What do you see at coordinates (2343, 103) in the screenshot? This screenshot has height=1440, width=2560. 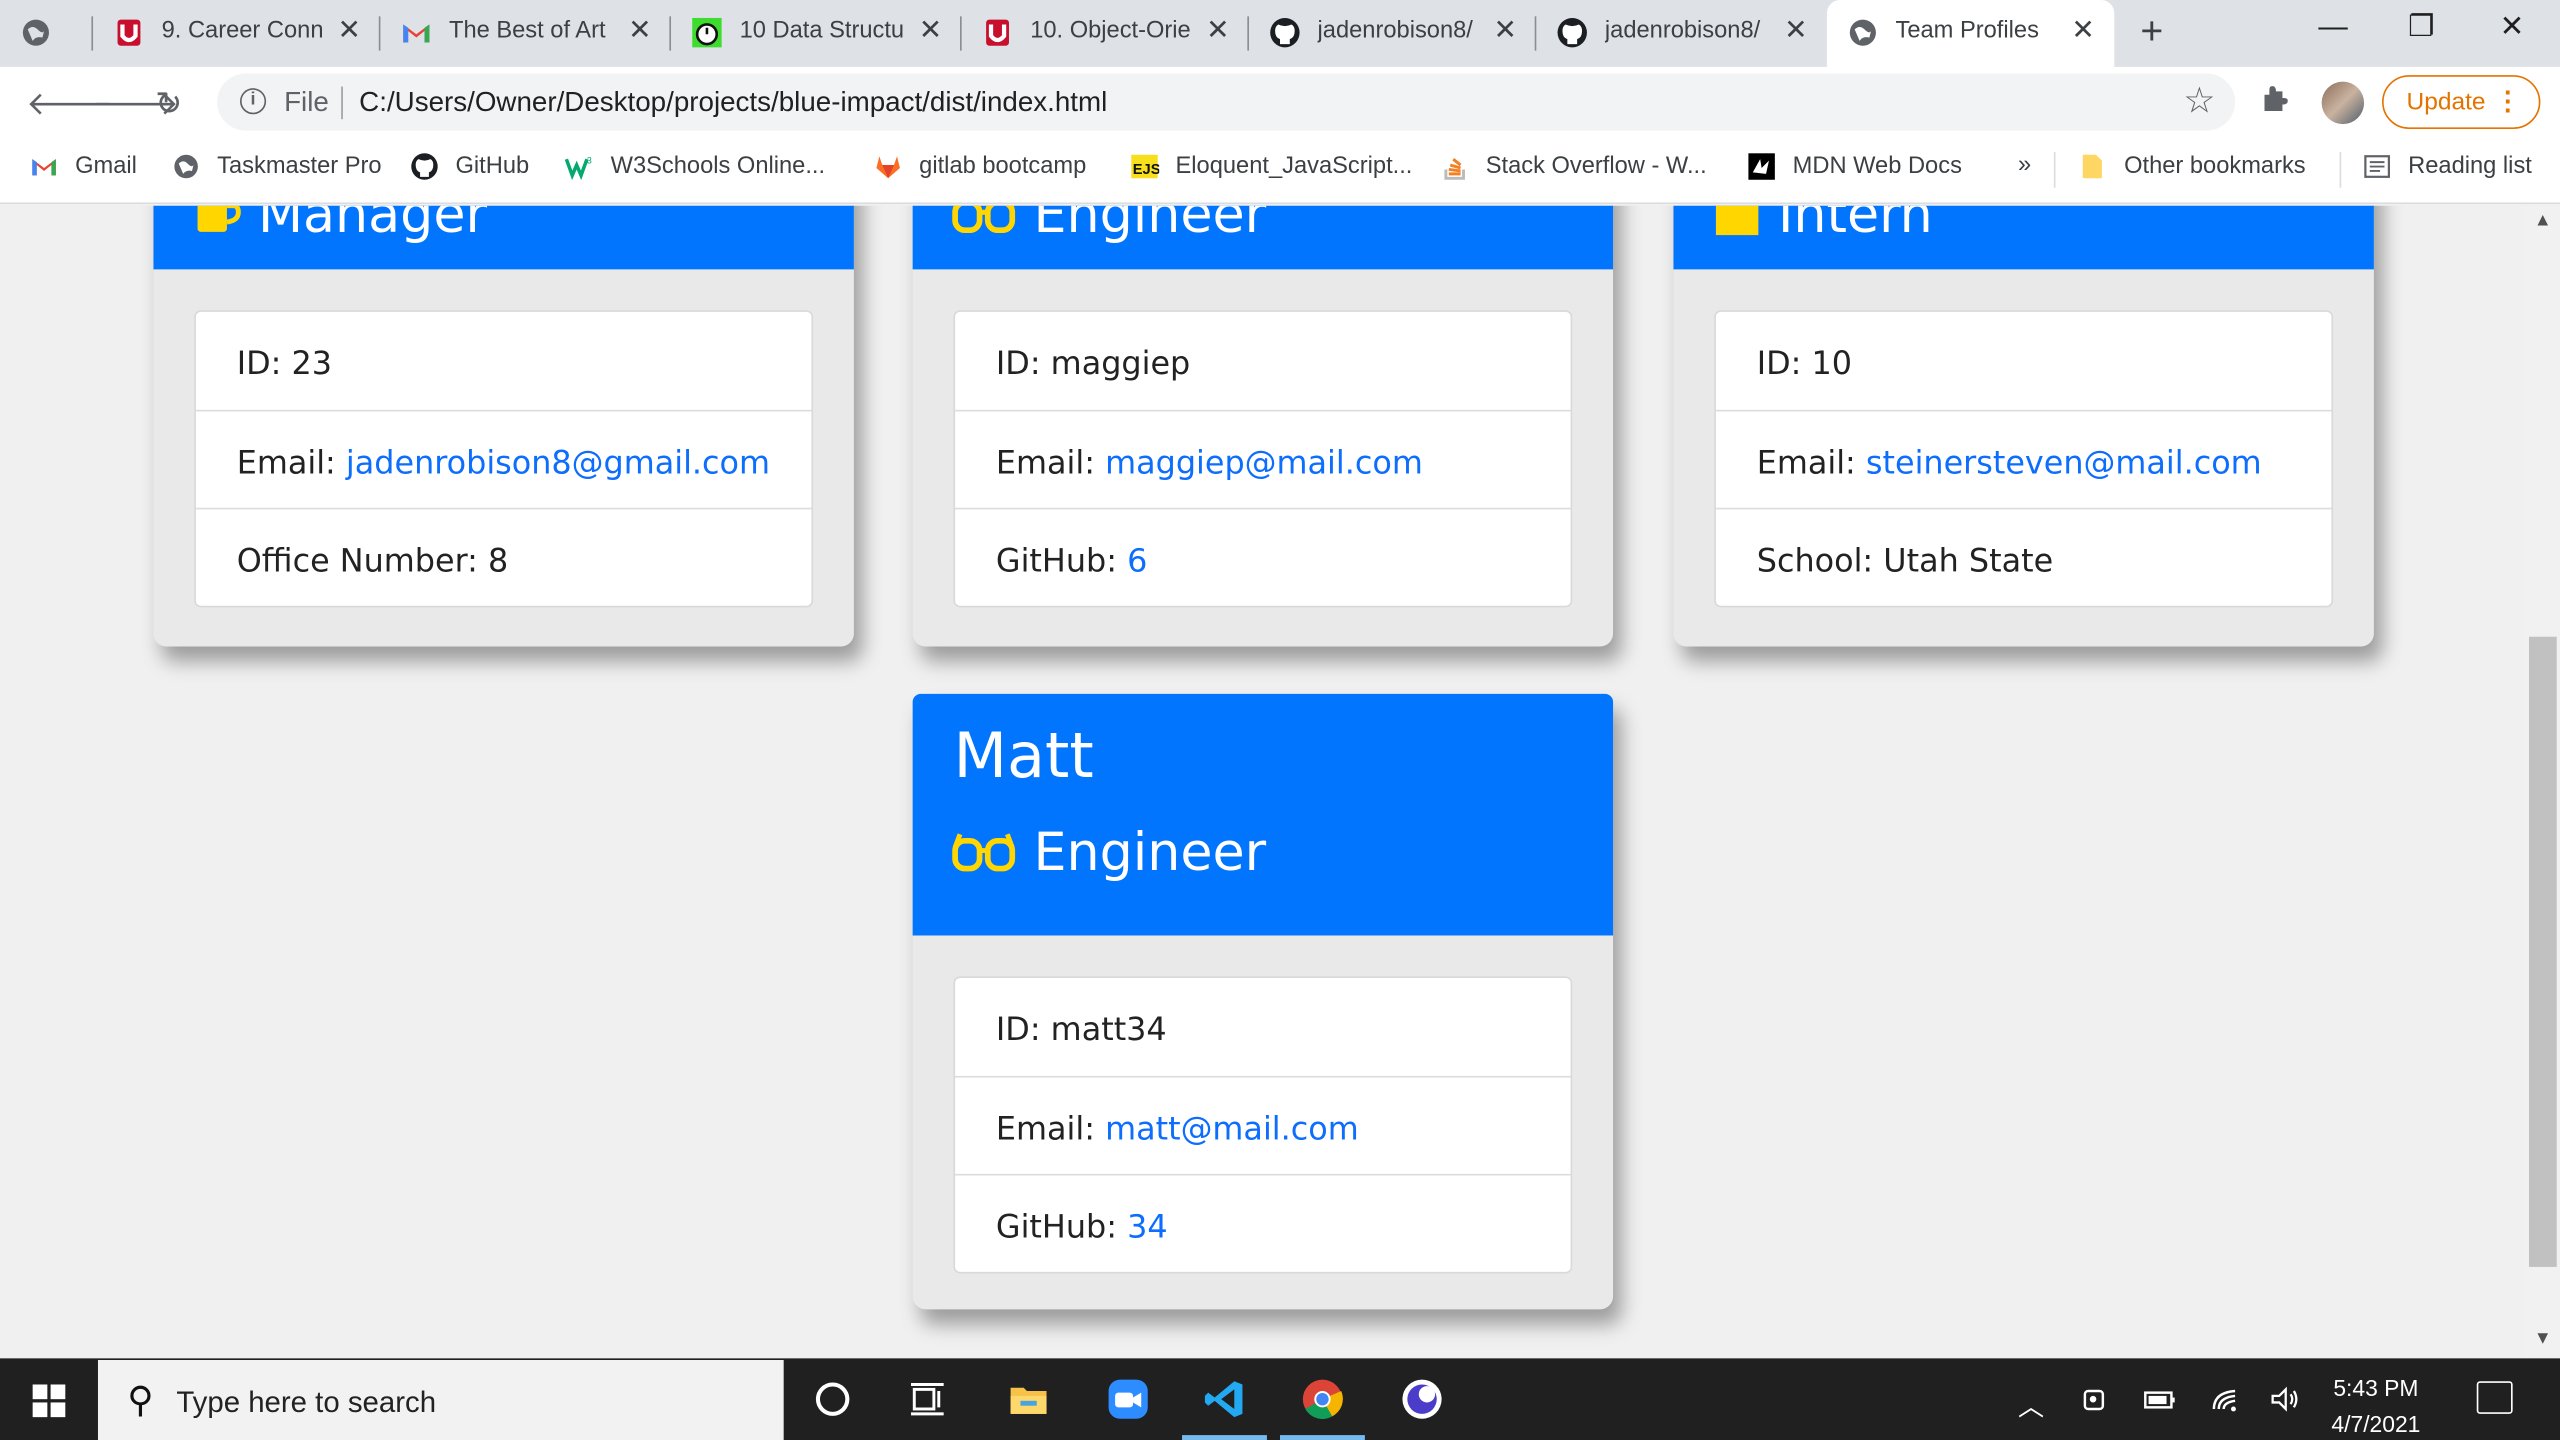 I see `profile-avatar` at bounding box center [2343, 103].